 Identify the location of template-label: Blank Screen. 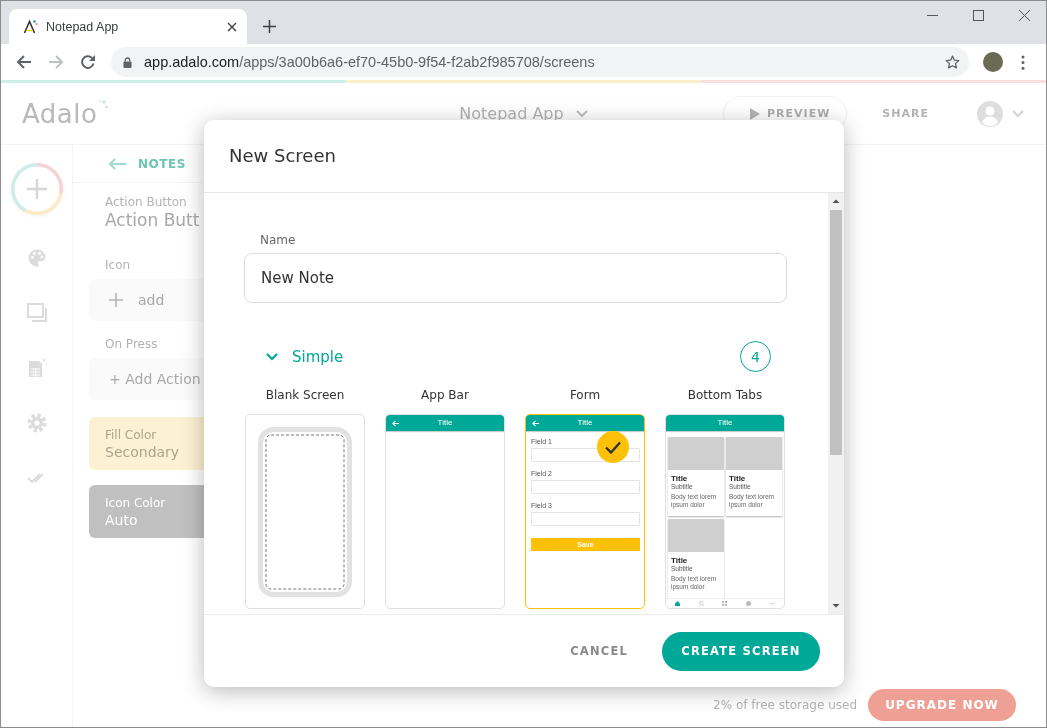
(305, 395).